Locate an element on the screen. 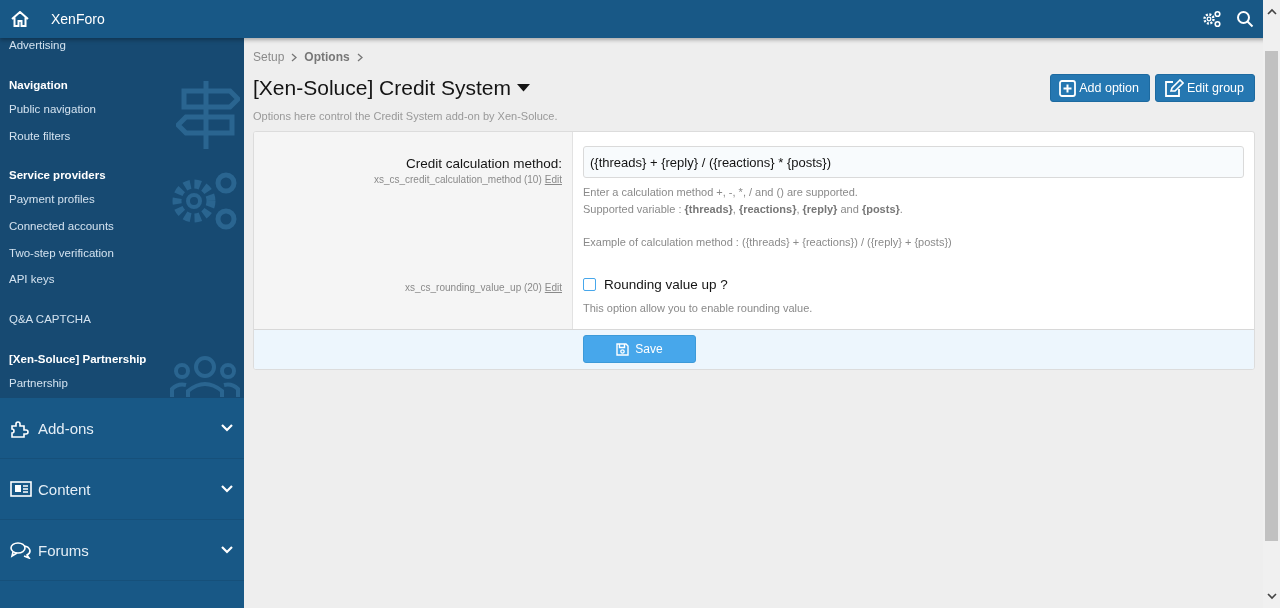 This screenshot has height=608, width=1280. breadcrumb-link: Options is located at coordinates (327, 57).